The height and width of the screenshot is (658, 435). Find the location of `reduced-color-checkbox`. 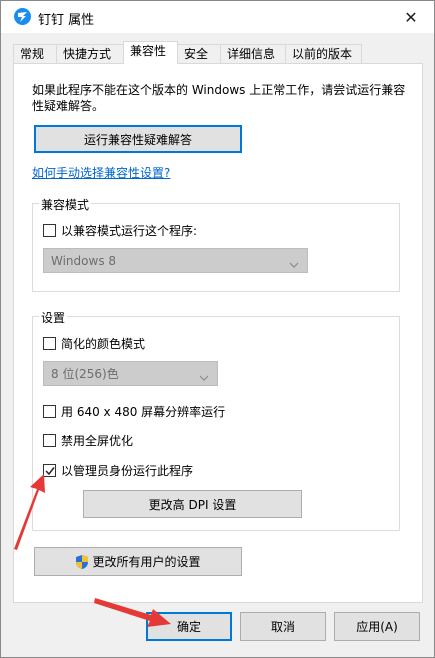

reduced-color-checkbox is located at coordinates (49, 343).